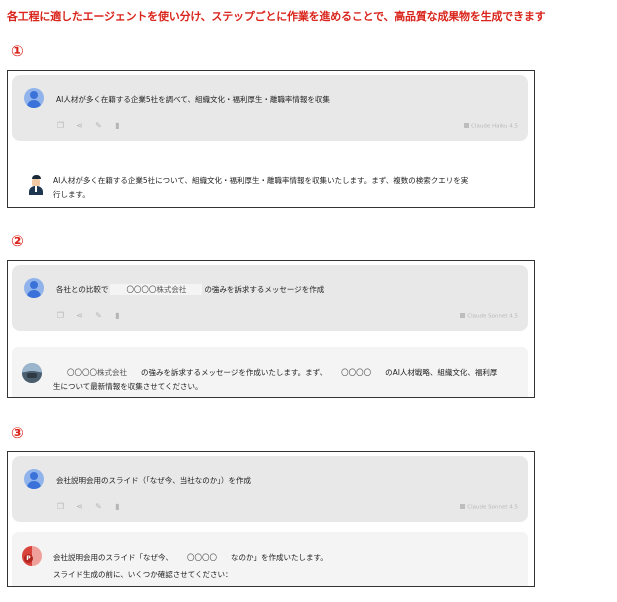 The image size is (617, 602). Describe the element at coordinates (234, 372) in the screenshot. I see `reply-part: の強みを訴求するメッセージを作成いたします。まず、` at that location.